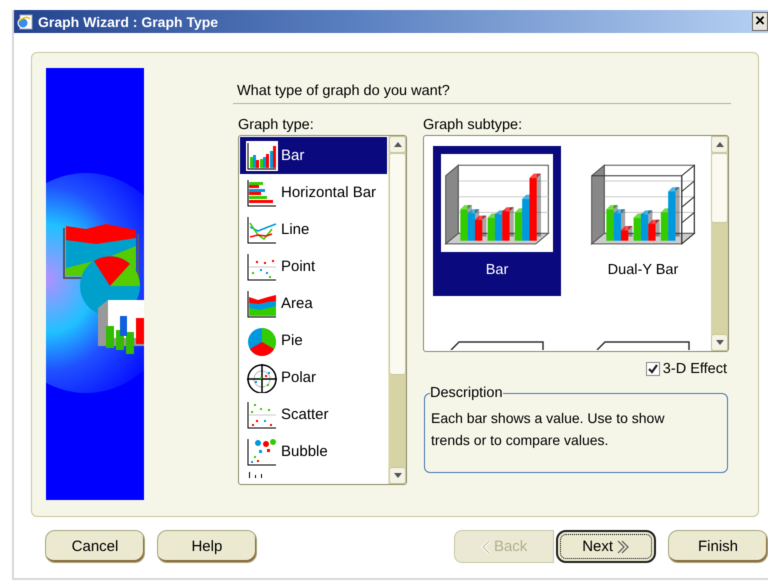  I want to click on plain-button: Help, so click(206, 546).